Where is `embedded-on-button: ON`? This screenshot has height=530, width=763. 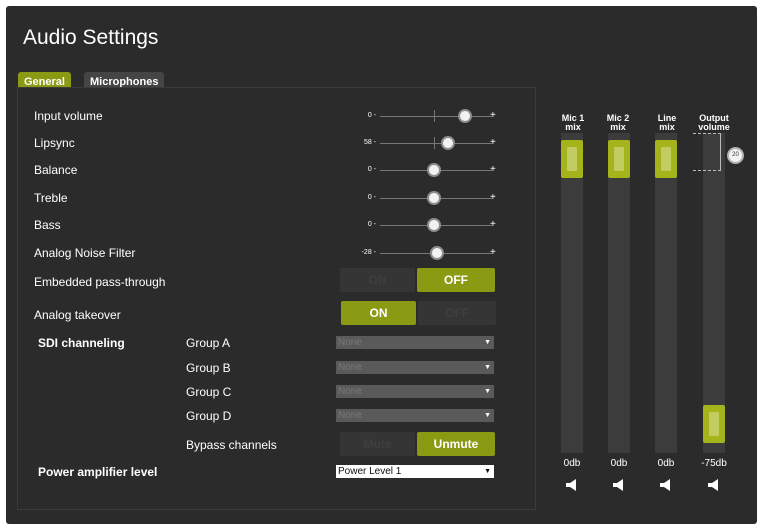
embedded-on-button: ON is located at coordinates (377, 280).